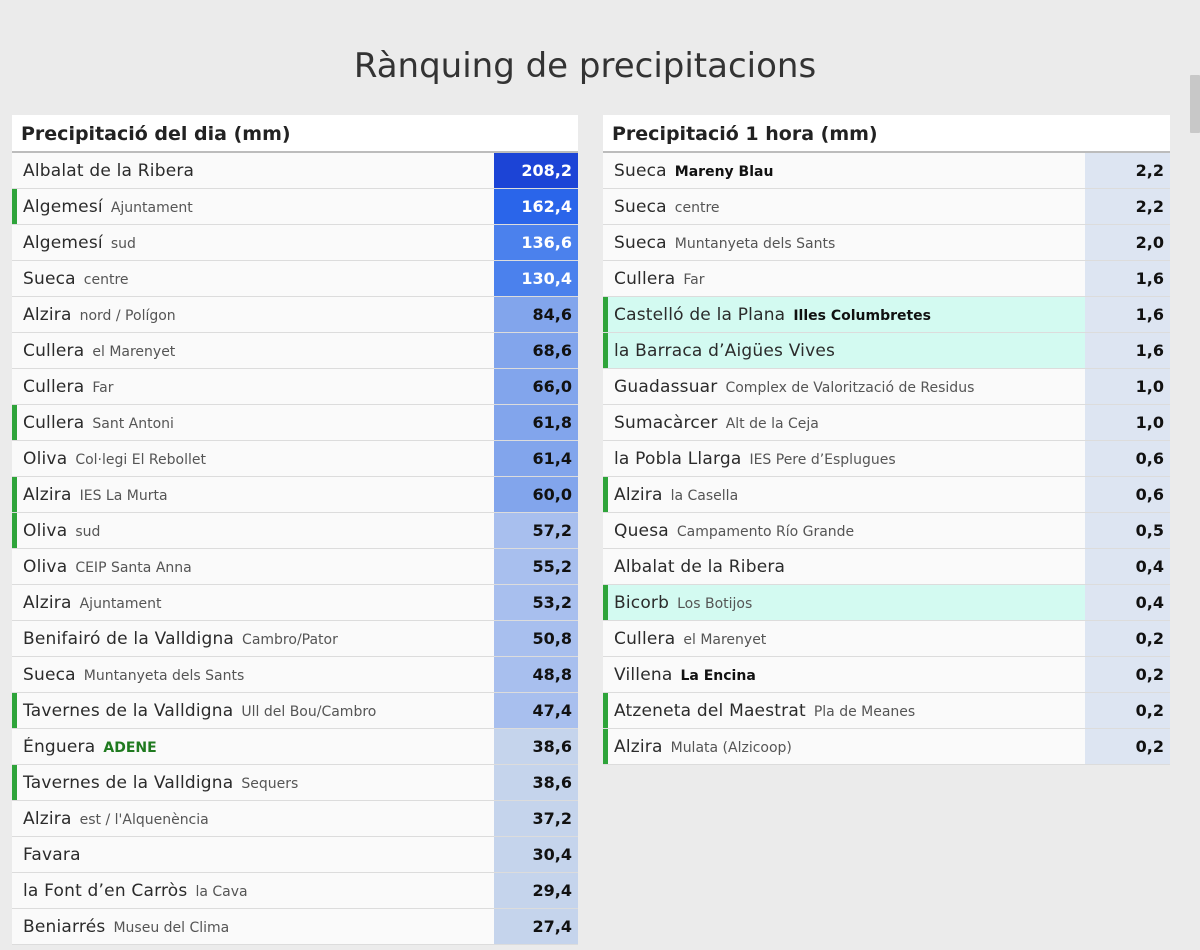 Image resolution: width=1200 pixels, height=950 pixels. Describe the element at coordinates (295, 423) in the screenshot. I see `station-row: Cullera Sant Antoni 61,8` at that location.